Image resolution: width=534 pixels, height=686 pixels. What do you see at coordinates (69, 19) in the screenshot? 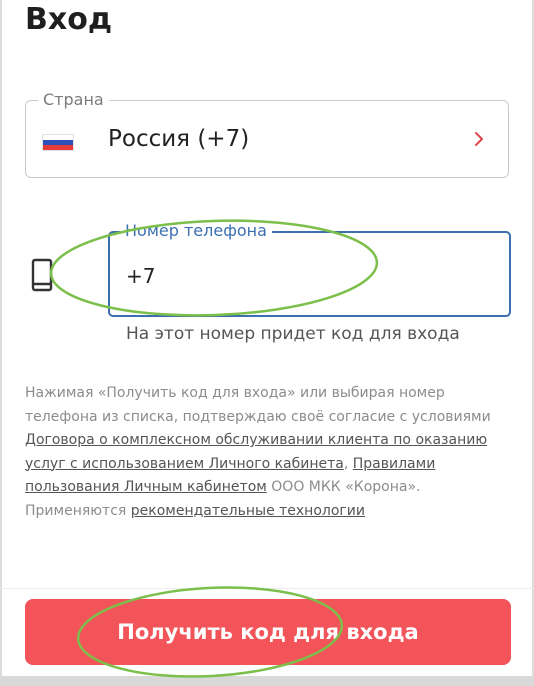
I see `page-title: Вход` at bounding box center [69, 19].